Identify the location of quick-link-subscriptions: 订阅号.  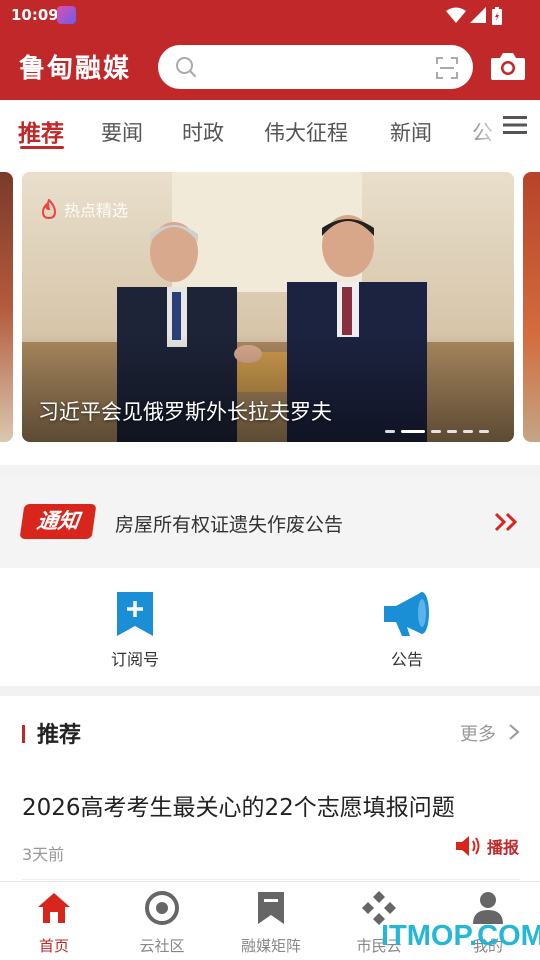
(135, 630).